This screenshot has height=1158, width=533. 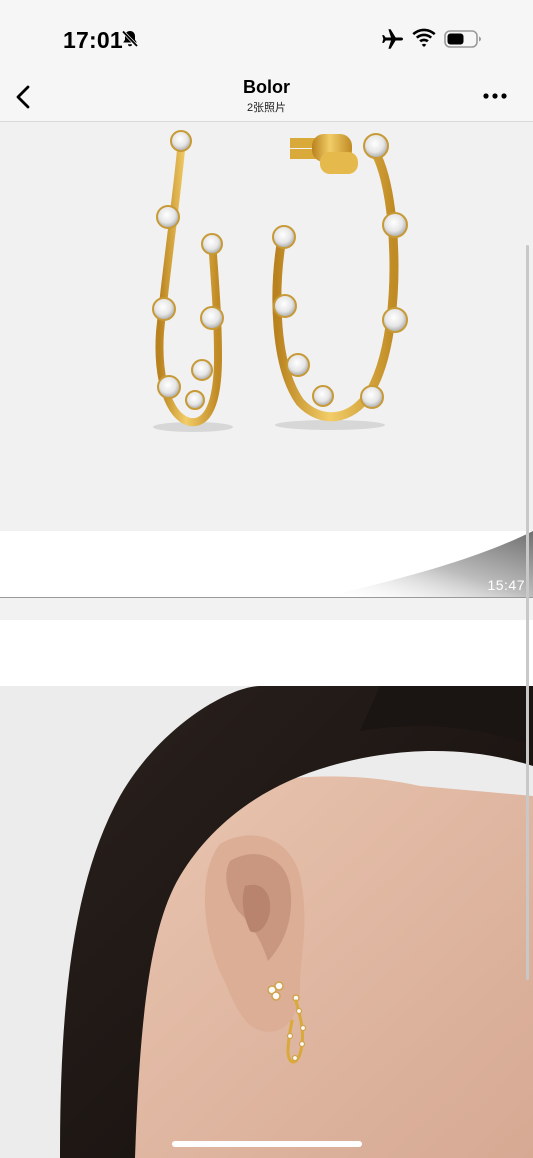 I want to click on bell-slash-icon, so click(x=130, y=39).